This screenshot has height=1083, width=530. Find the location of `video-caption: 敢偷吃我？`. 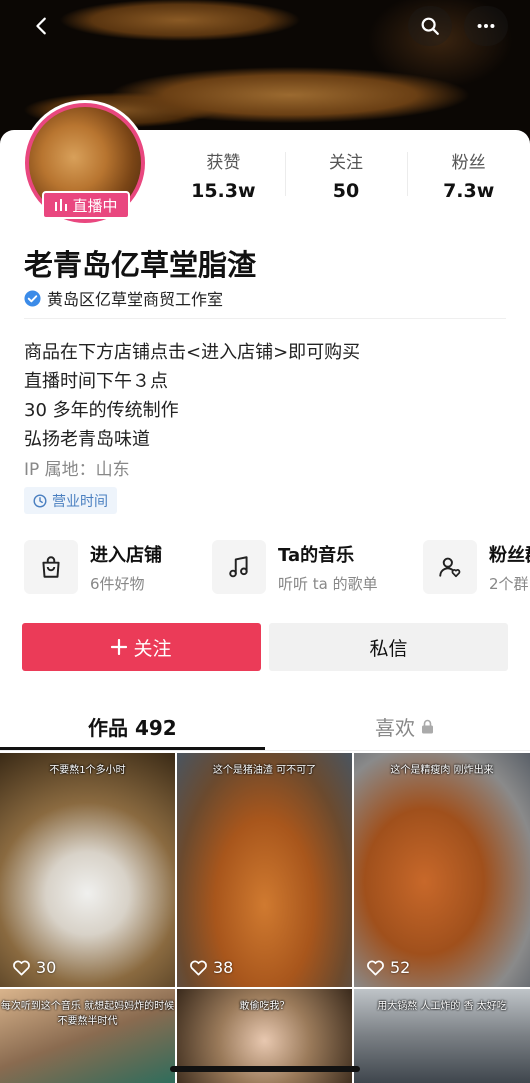

video-caption: 敢偷吃我？ is located at coordinates (264, 1006).